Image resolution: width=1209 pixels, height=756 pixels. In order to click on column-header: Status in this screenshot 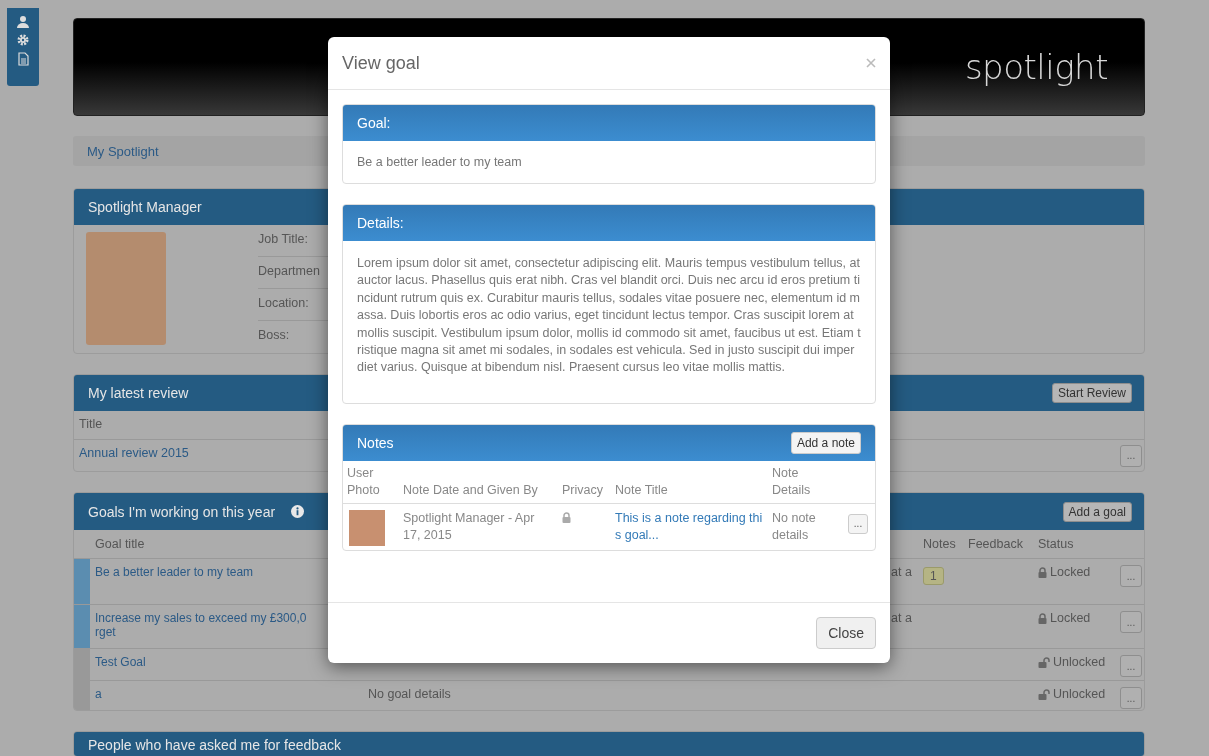, I will do `click(1056, 544)`.